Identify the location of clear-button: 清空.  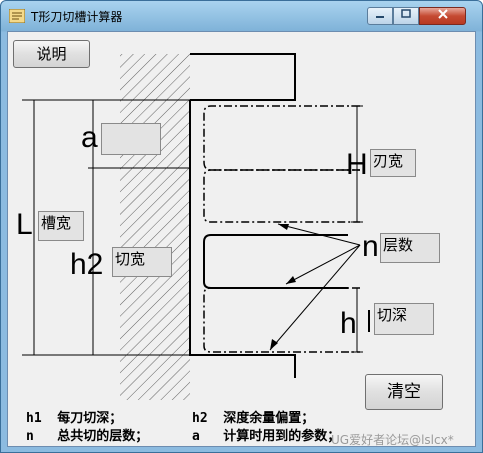
(404, 392).